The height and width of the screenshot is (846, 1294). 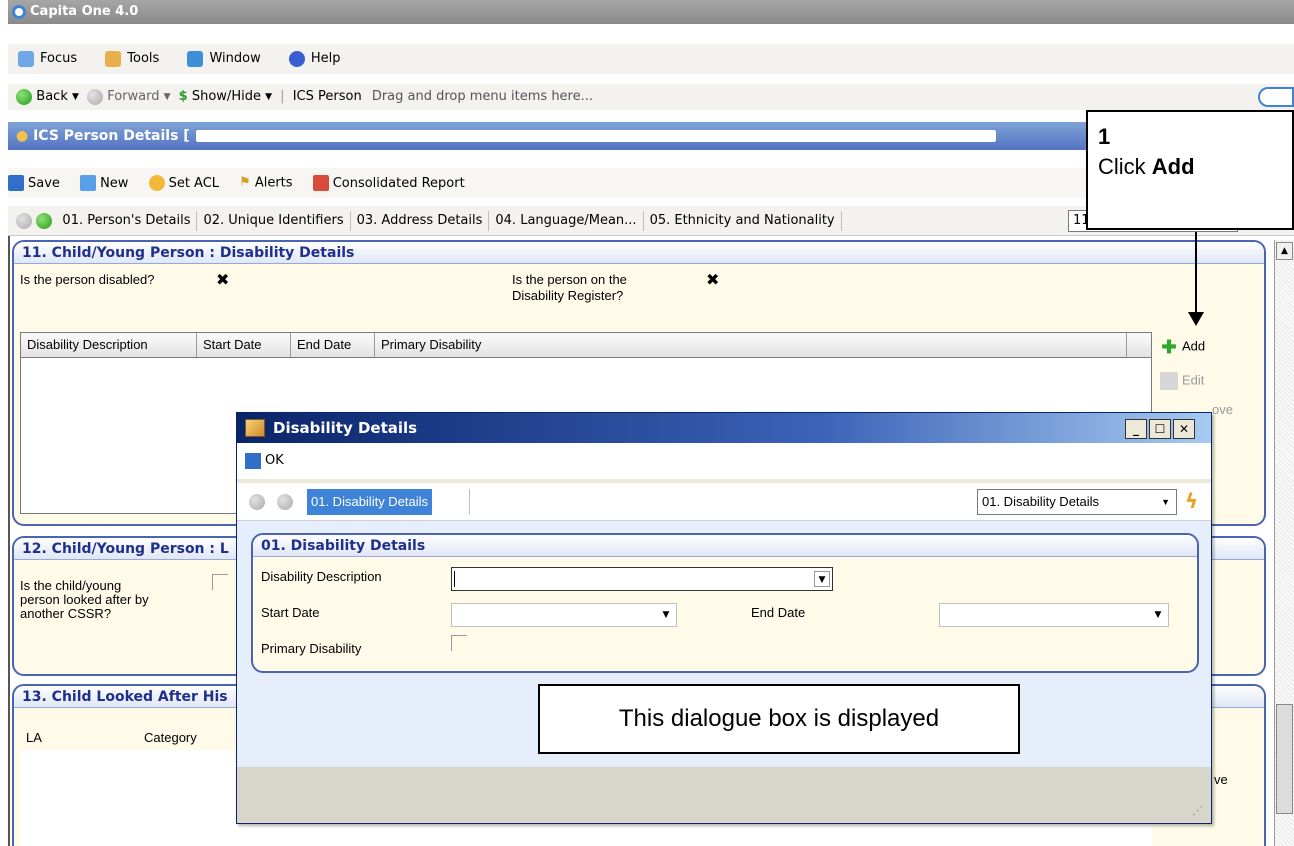 I want to click on edit-button: Edit, so click(x=1182, y=381).